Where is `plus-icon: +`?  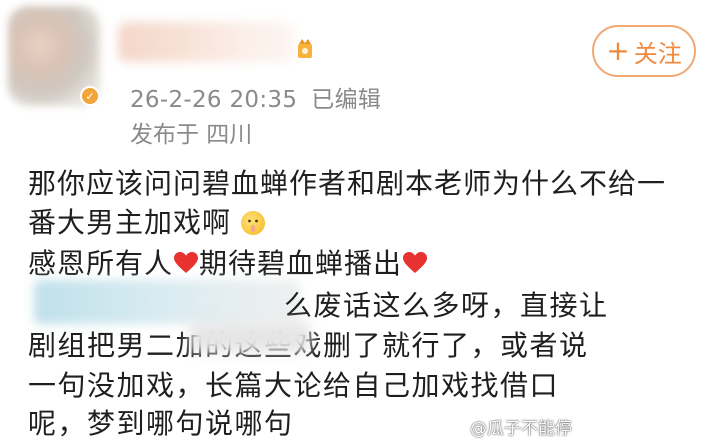 plus-icon: + is located at coordinates (618, 50).